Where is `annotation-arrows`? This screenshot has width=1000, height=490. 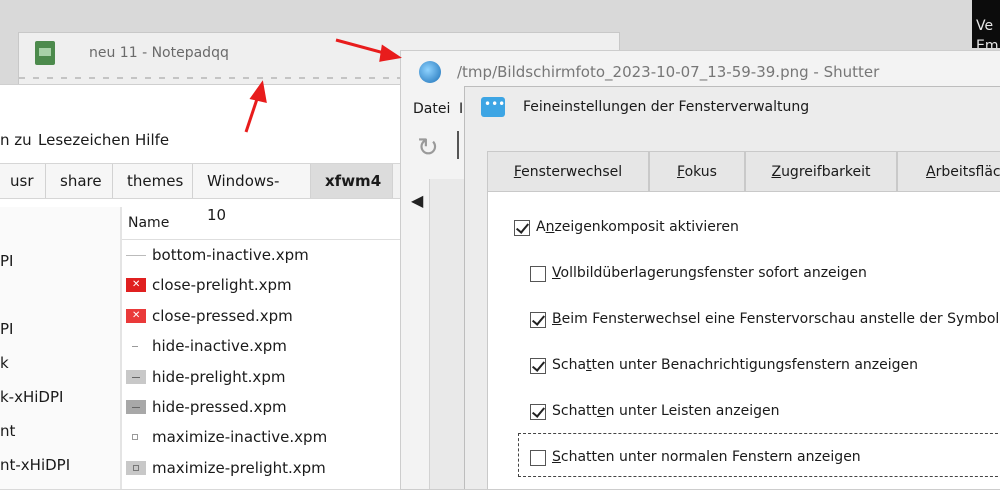
annotation-arrows is located at coordinates (323, 85).